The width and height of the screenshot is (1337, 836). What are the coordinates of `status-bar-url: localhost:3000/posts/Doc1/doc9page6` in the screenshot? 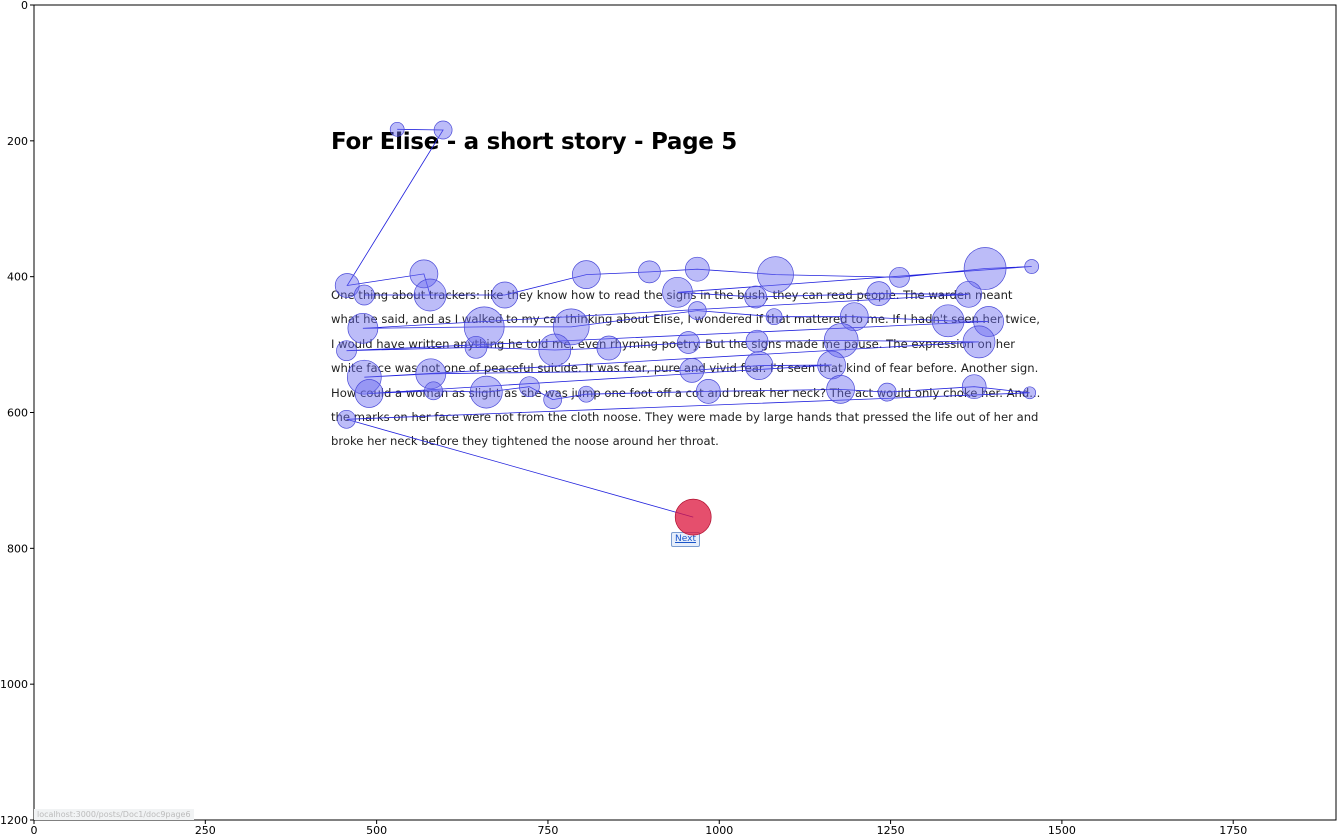 It's located at (114, 814).